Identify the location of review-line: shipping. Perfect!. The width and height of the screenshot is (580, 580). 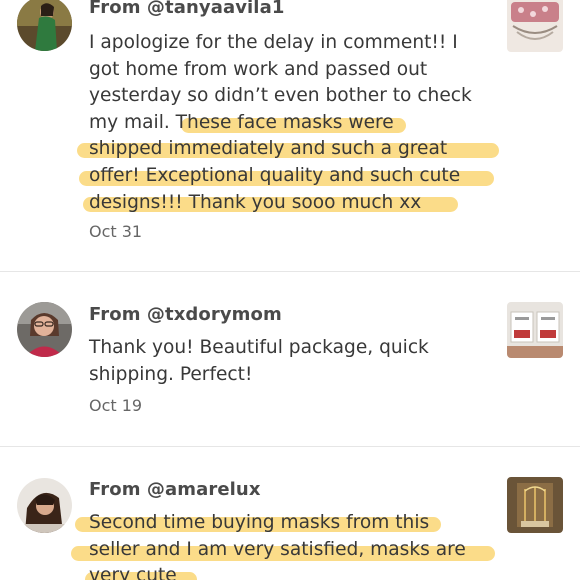
(171, 374).